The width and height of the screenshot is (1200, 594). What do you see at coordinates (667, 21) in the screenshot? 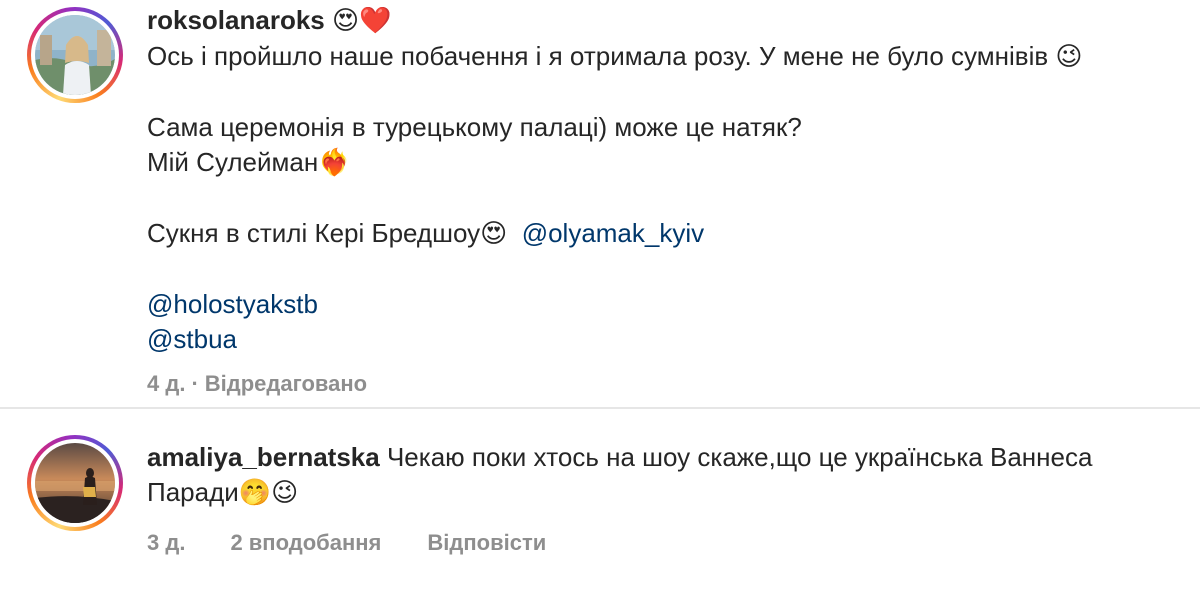
I see `comment-1-line-1: roksolanaroks 😍❤️` at bounding box center [667, 21].